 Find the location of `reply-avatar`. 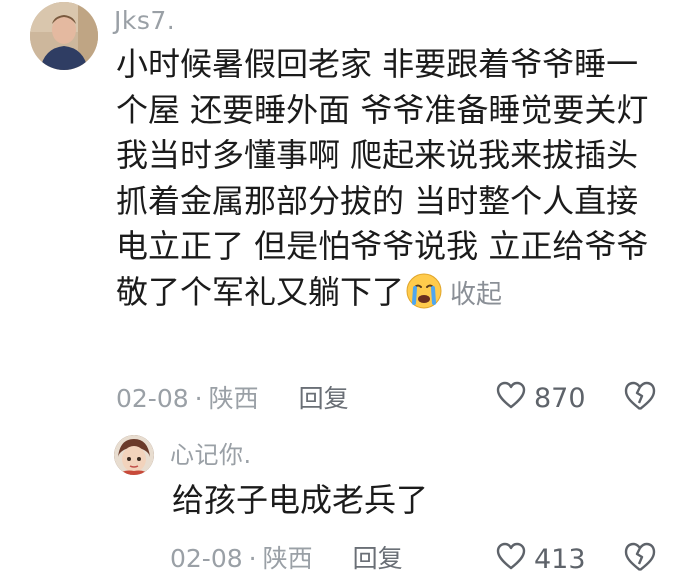

reply-avatar is located at coordinates (134, 455).